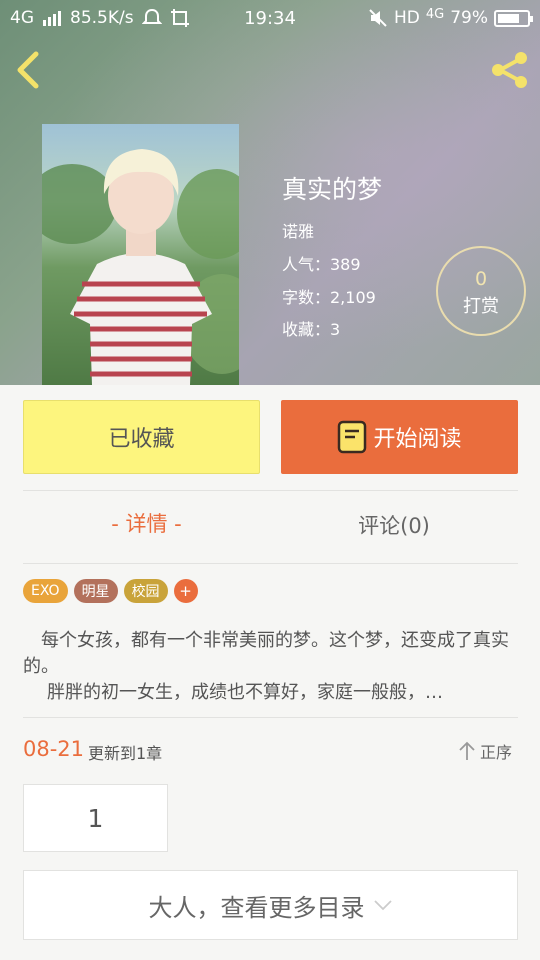 This screenshot has width=540, height=960. What do you see at coordinates (417, 439) in the screenshot?
I see `start-reading-label: 开始阅读` at bounding box center [417, 439].